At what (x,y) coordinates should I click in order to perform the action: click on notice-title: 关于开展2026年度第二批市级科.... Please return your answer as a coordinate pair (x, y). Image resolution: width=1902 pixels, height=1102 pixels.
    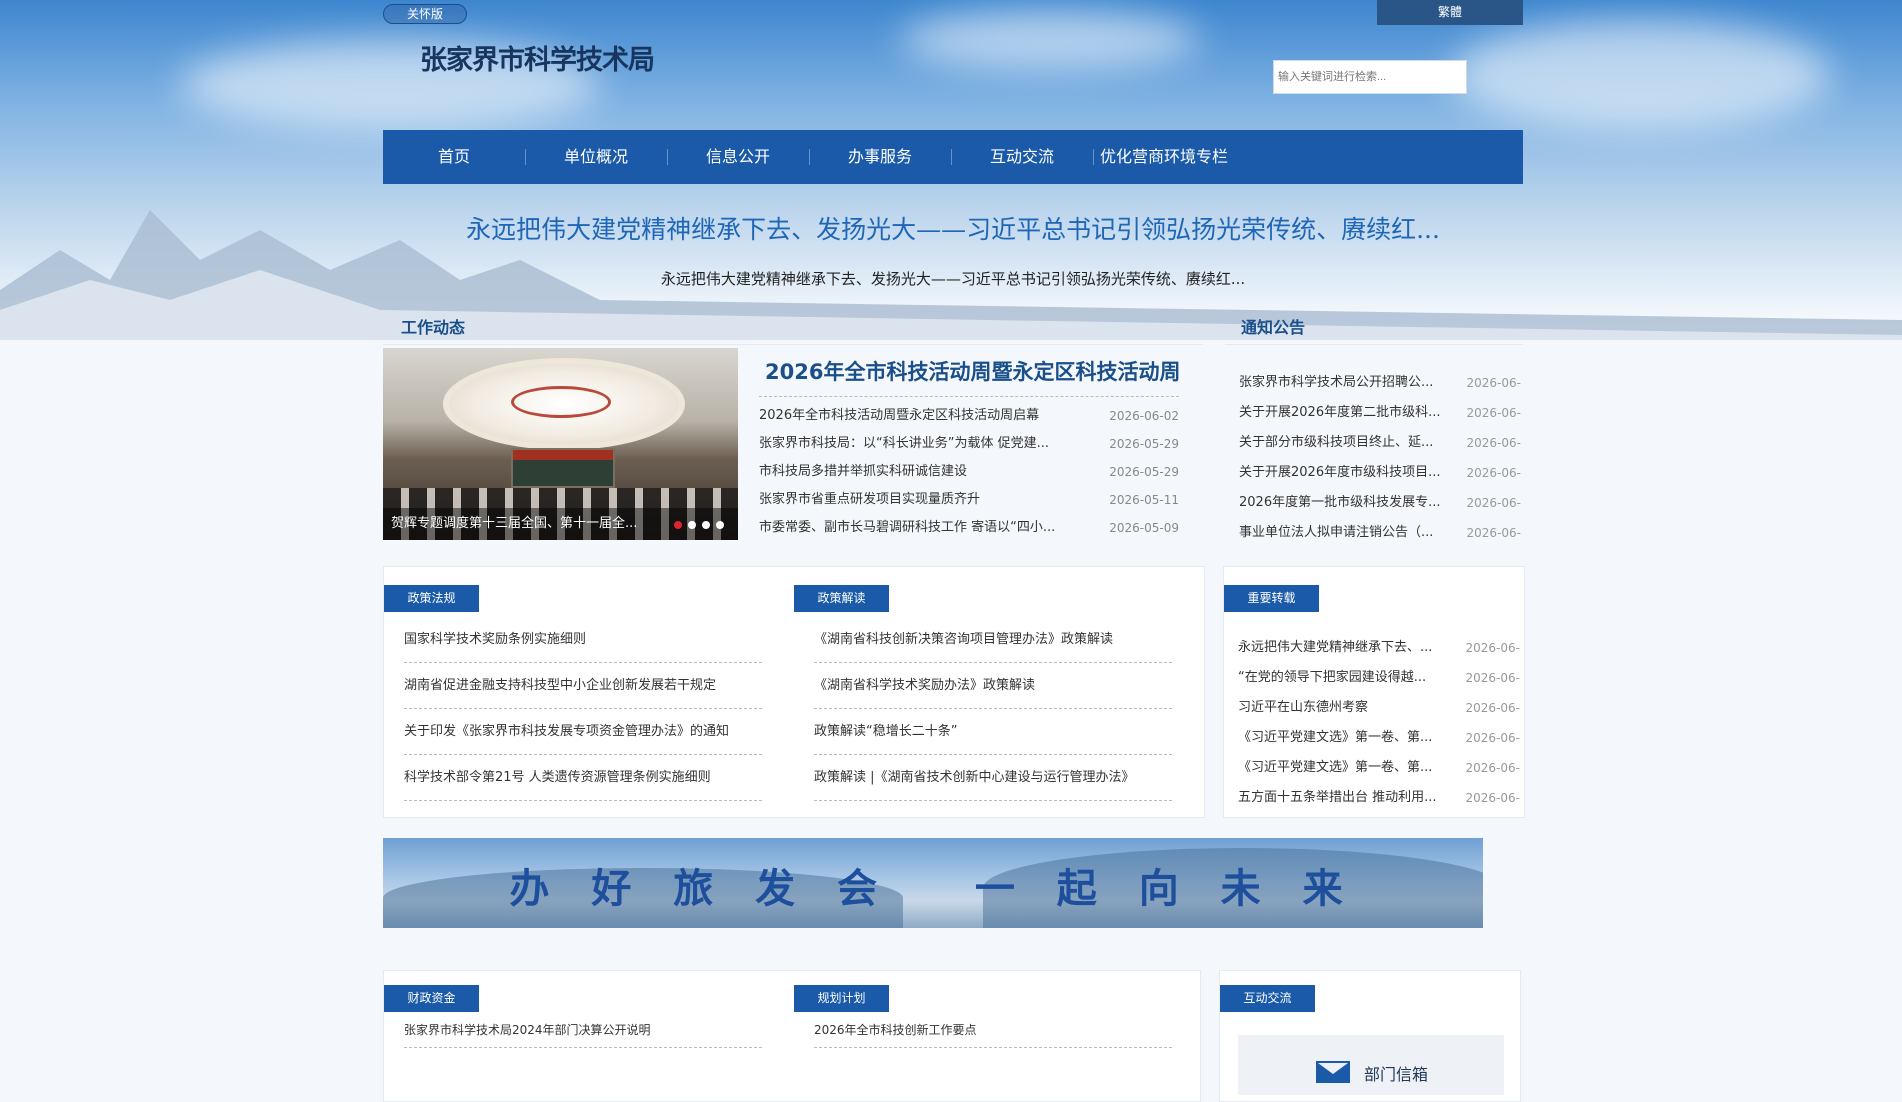
    Looking at the image, I should click on (1345, 413).